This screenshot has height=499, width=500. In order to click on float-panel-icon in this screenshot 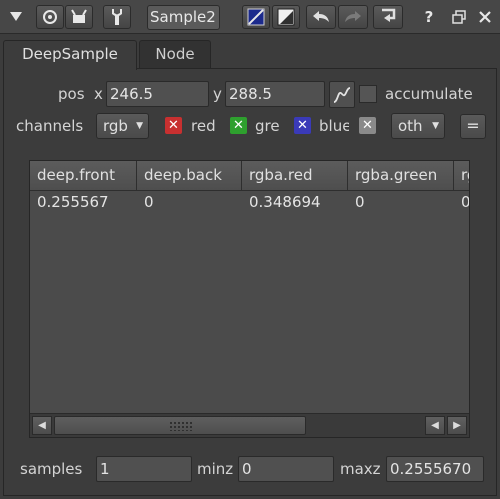, I will do `click(459, 17)`.